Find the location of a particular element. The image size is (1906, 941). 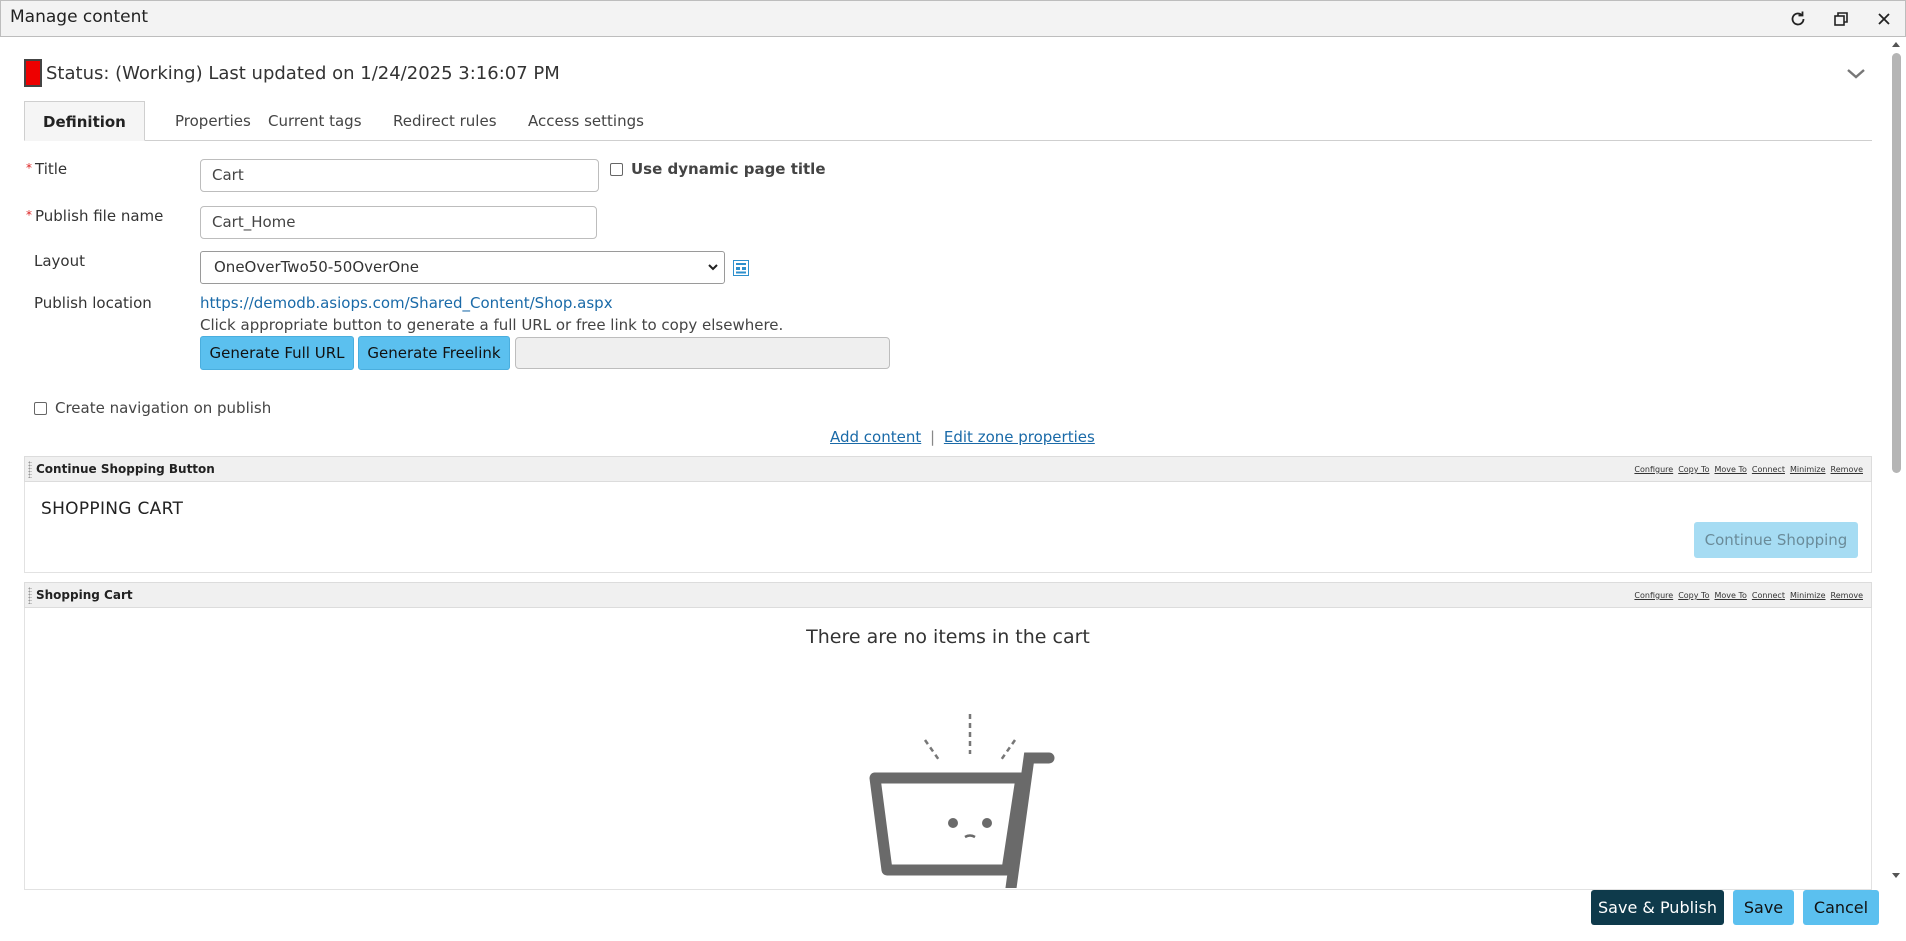

title-label-text: Title is located at coordinates (51, 169).